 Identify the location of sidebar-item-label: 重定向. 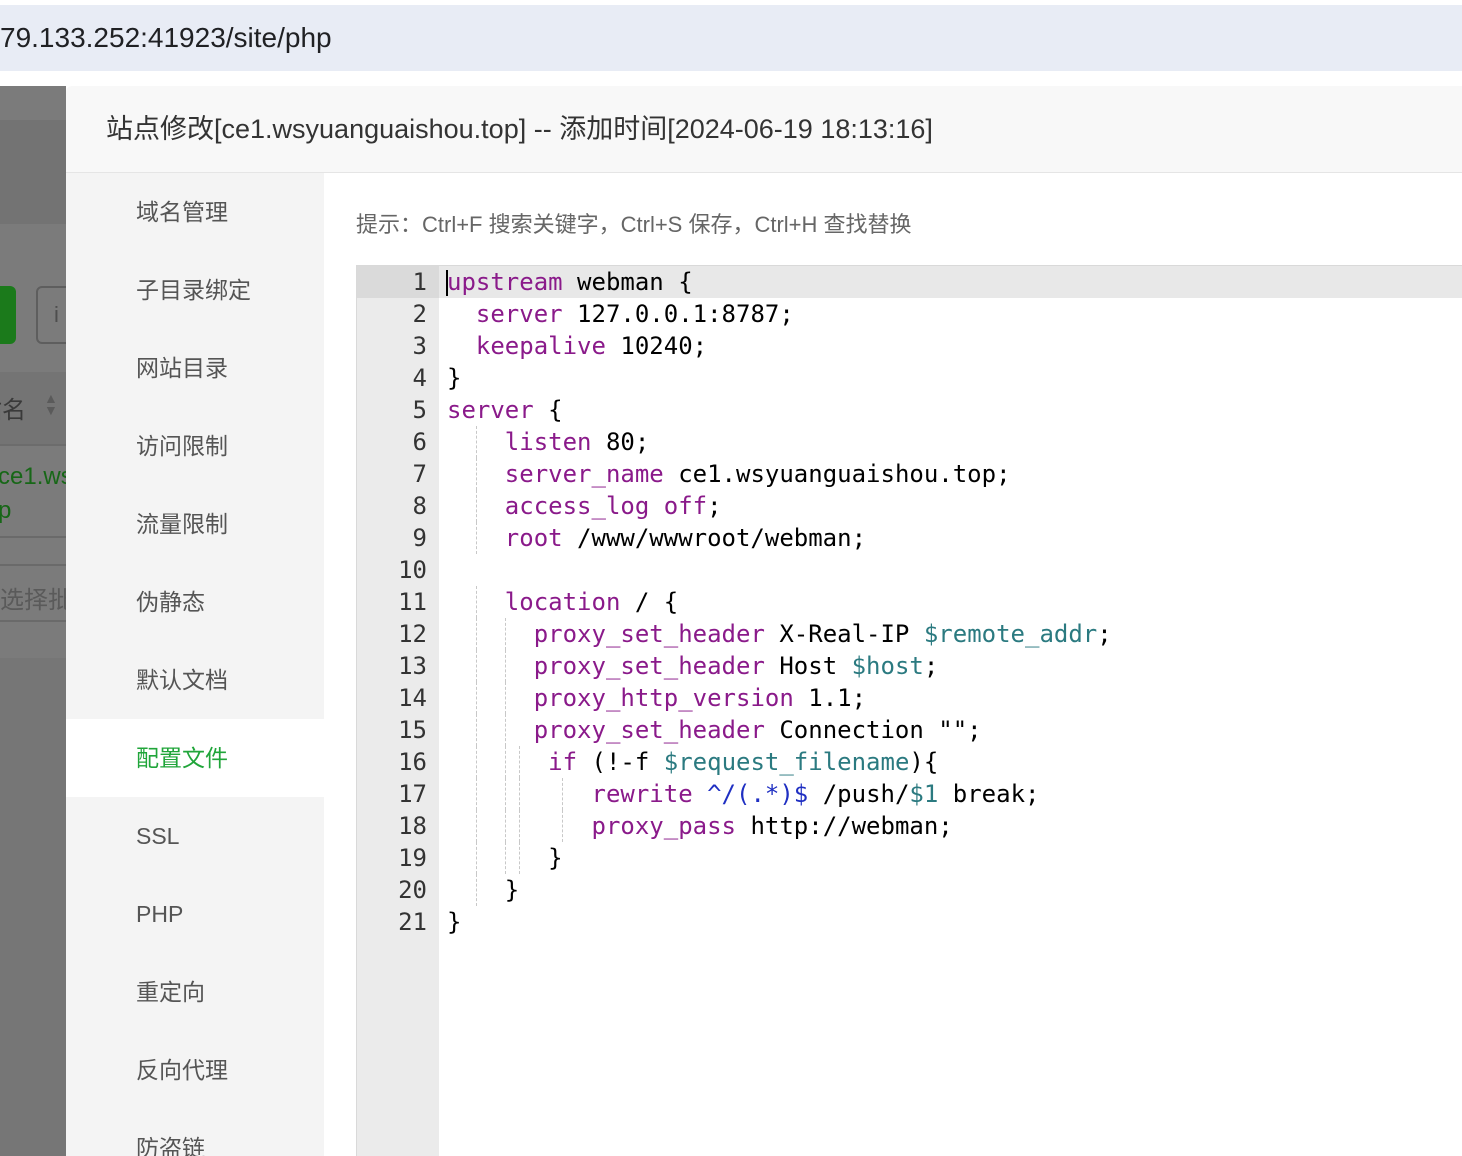
(170, 992).